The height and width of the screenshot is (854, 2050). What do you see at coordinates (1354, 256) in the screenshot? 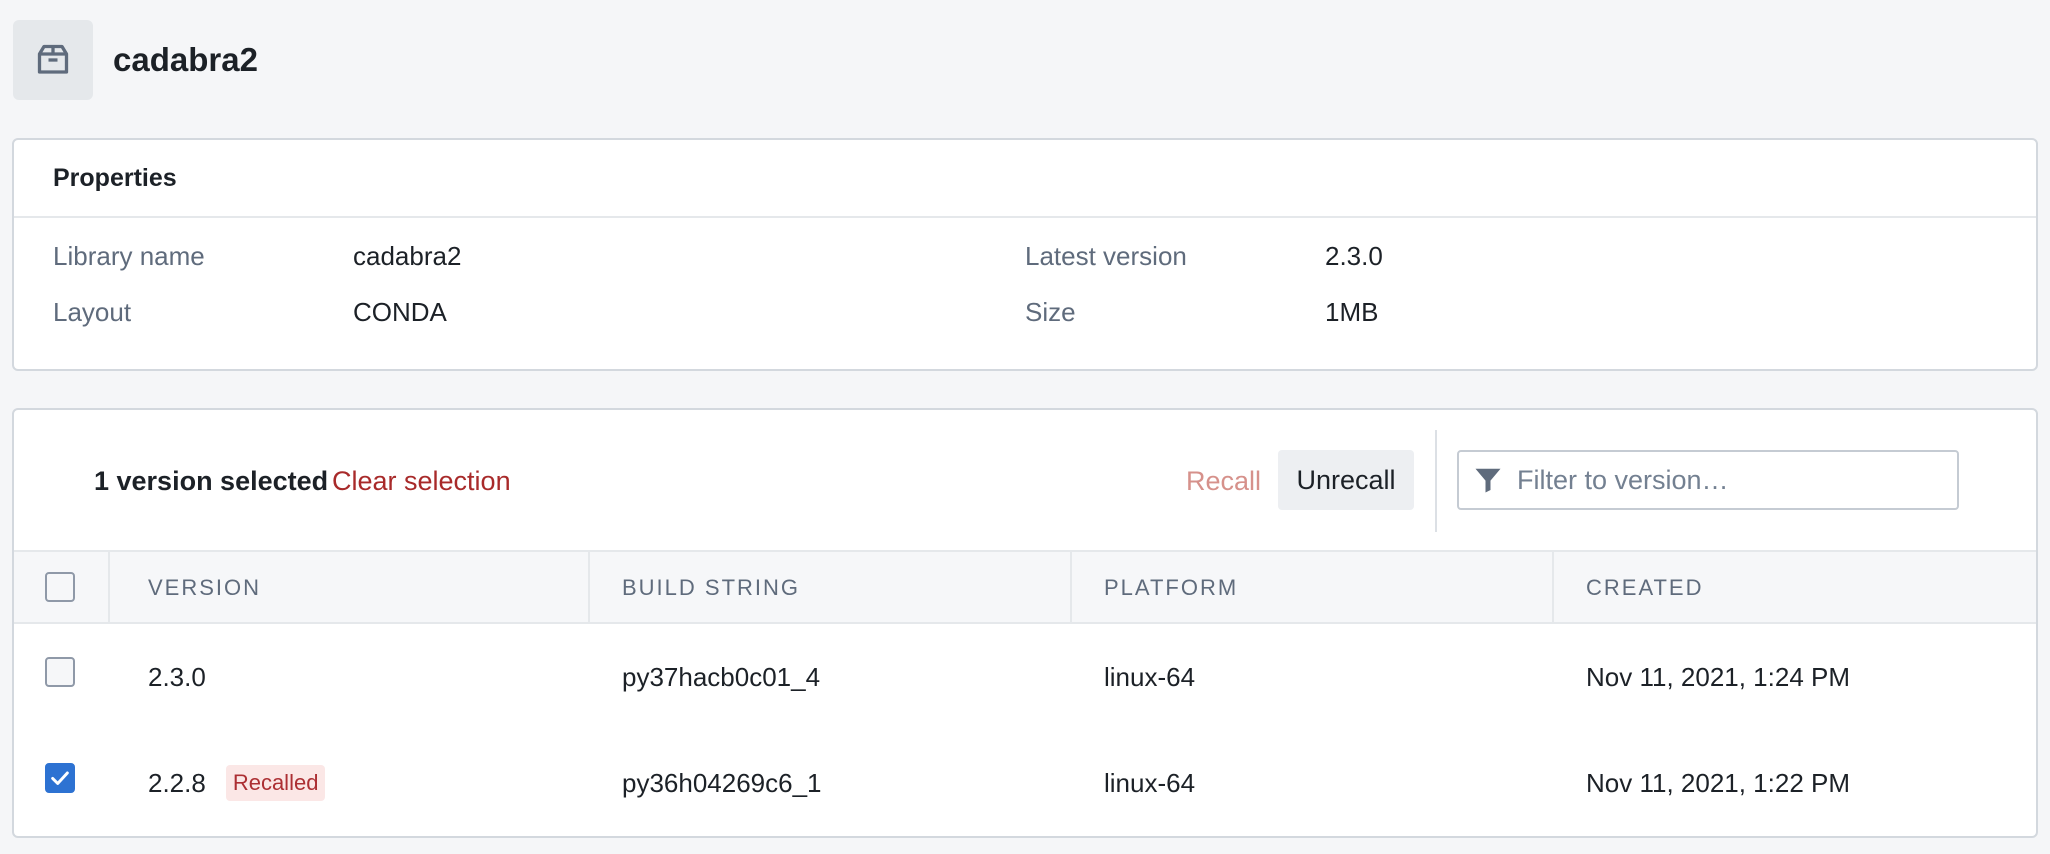
I see `property-value-latest-version: 2.3.0` at bounding box center [1354, 256].